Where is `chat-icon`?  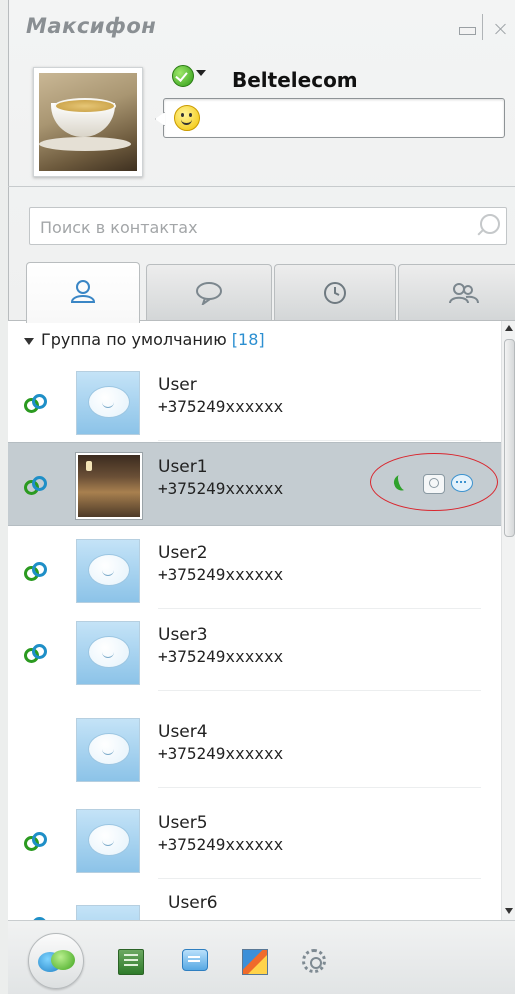 chat-icon is located at coordinates (462, 483).